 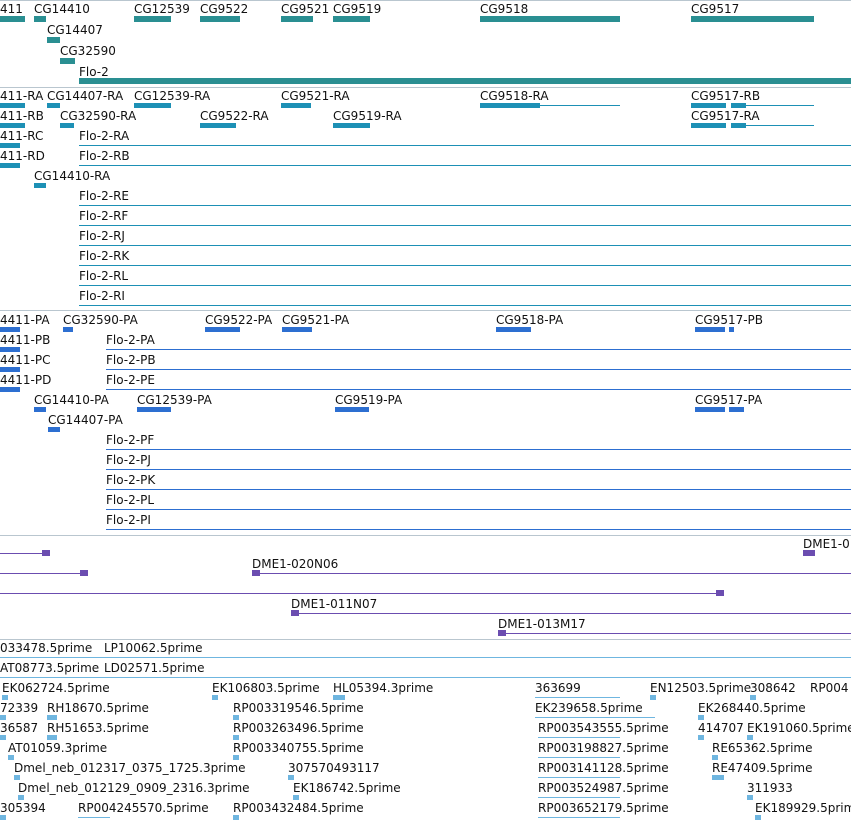 What do you see at coordinates (162, 9) in the screenshot?
I see `gene-label: CG12539` at bounding box center [162, 9].